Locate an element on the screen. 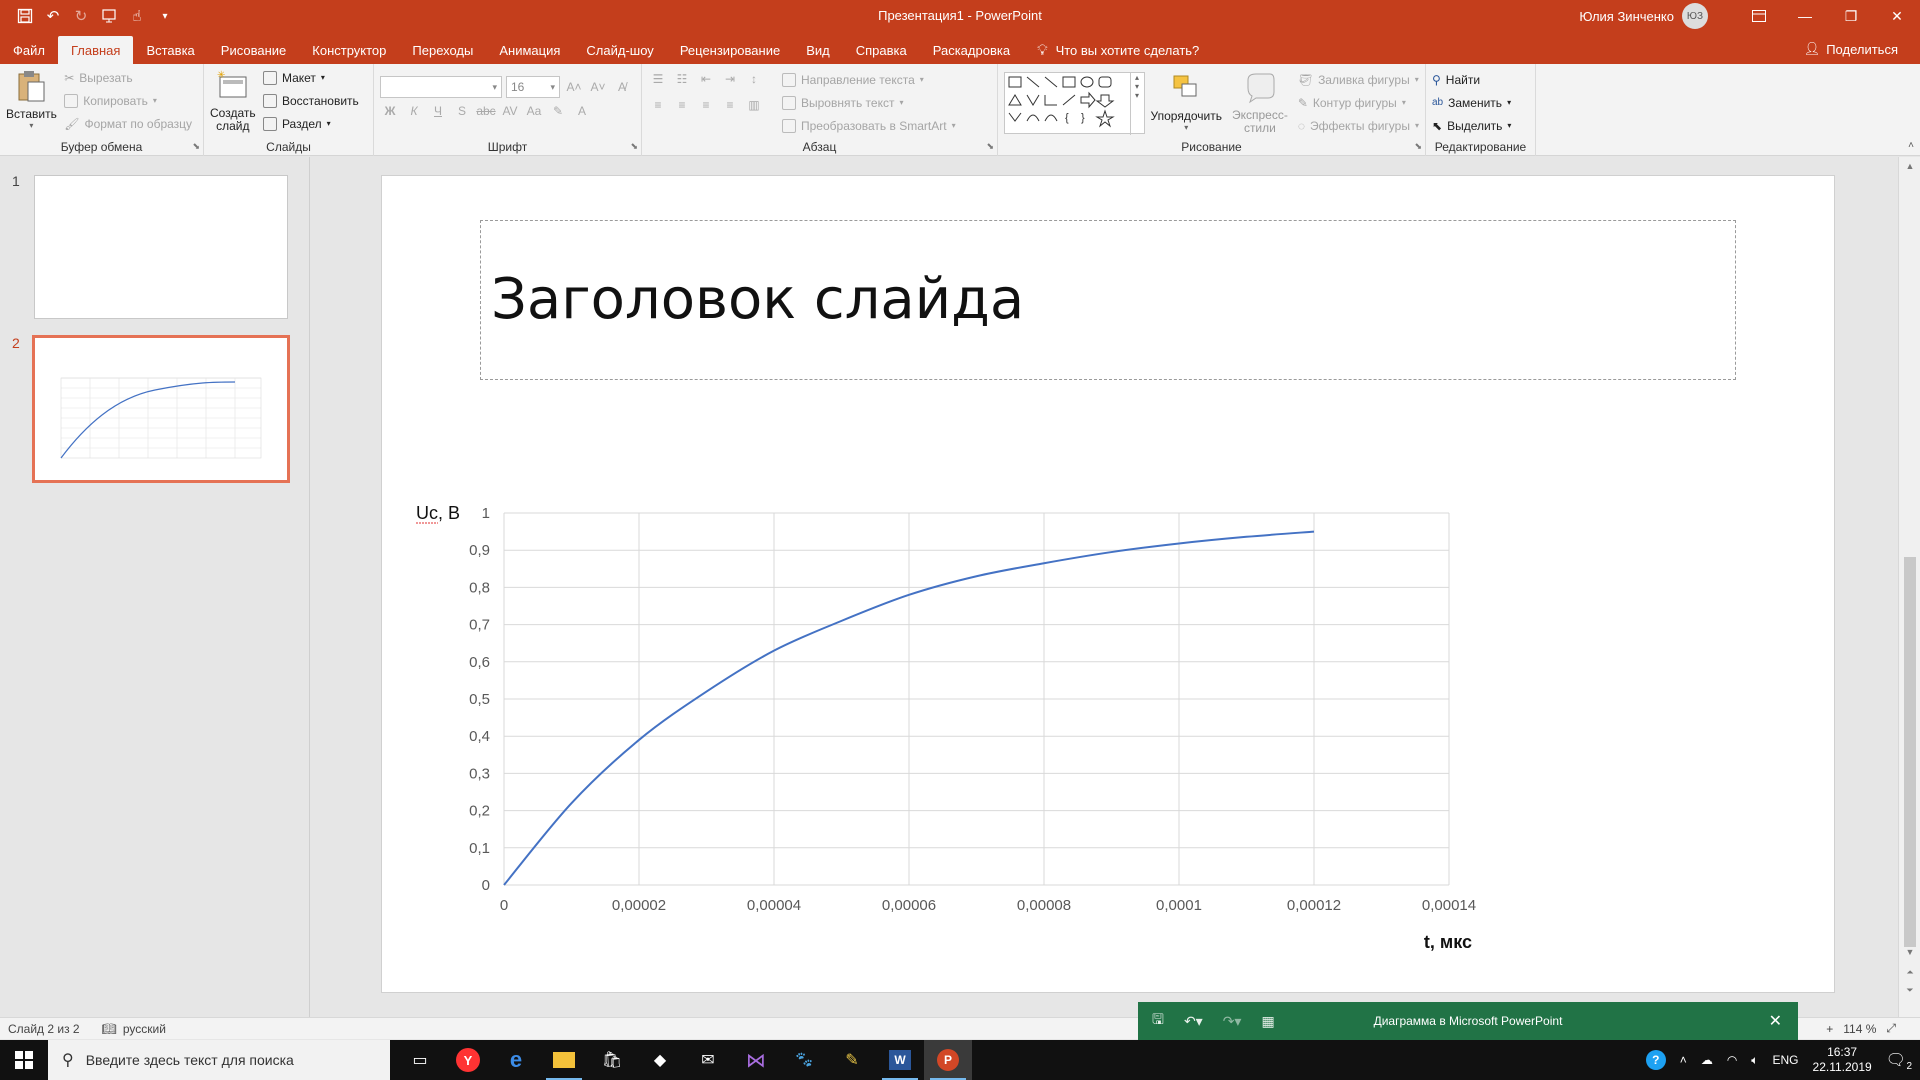 The width and height of the screenshot is (1920, 1080). wifi-icon: ◠ is located at coordinates (1732, 1060).